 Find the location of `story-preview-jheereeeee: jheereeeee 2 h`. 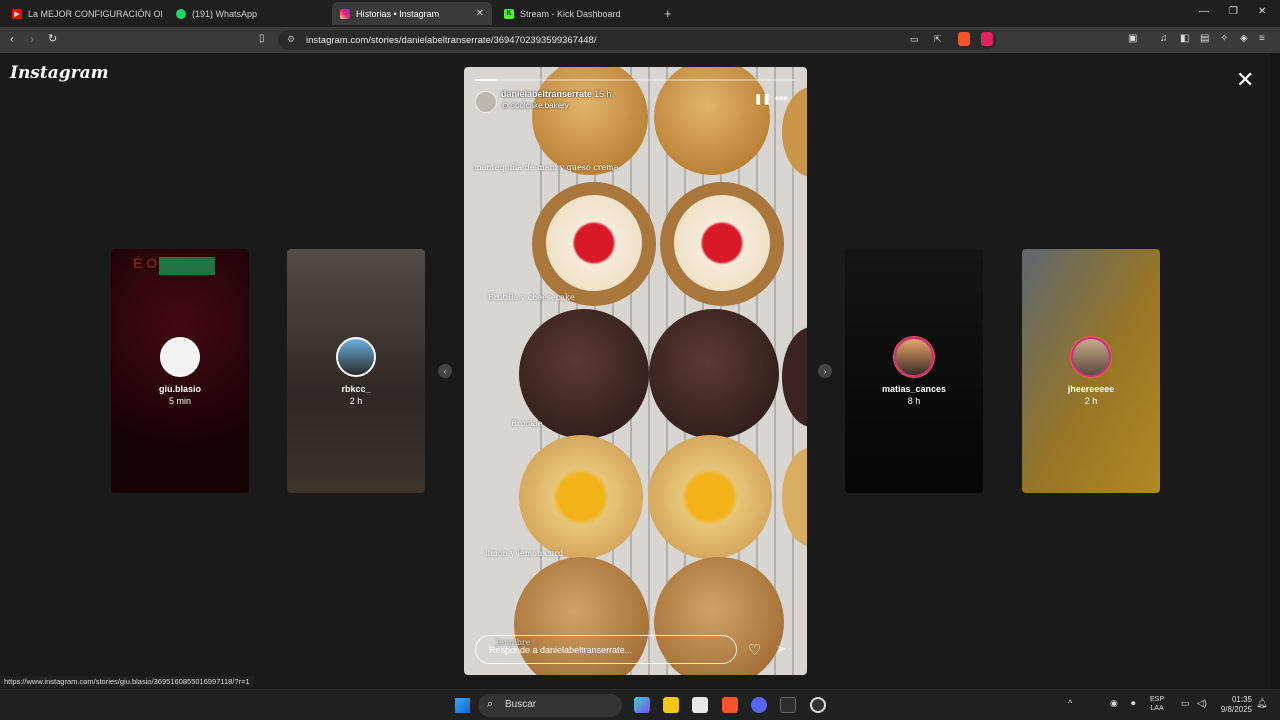

story-preview-jheereeeee: jheereeeee 2 h is located at coordinates (1091, 371).